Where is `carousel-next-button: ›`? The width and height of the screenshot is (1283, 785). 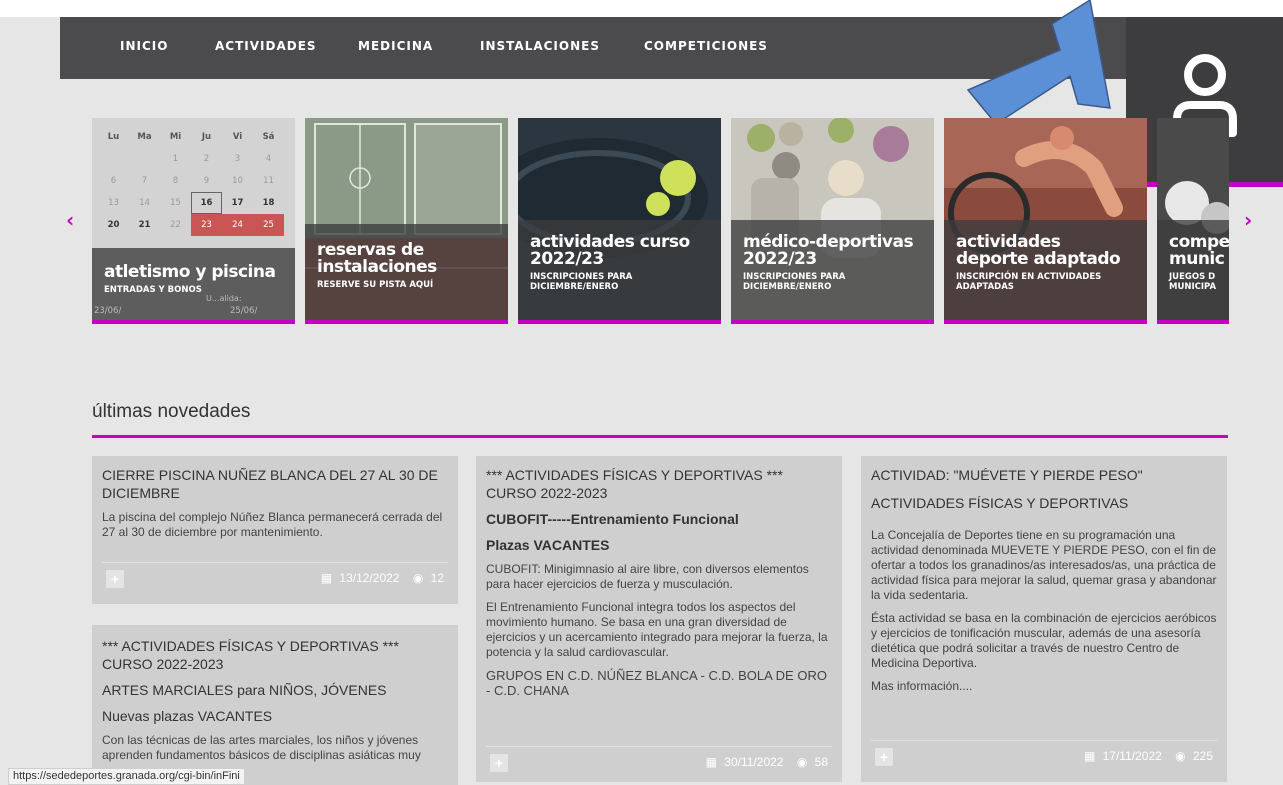 carousel-next-button: › is located at coordinates (1248, 220).